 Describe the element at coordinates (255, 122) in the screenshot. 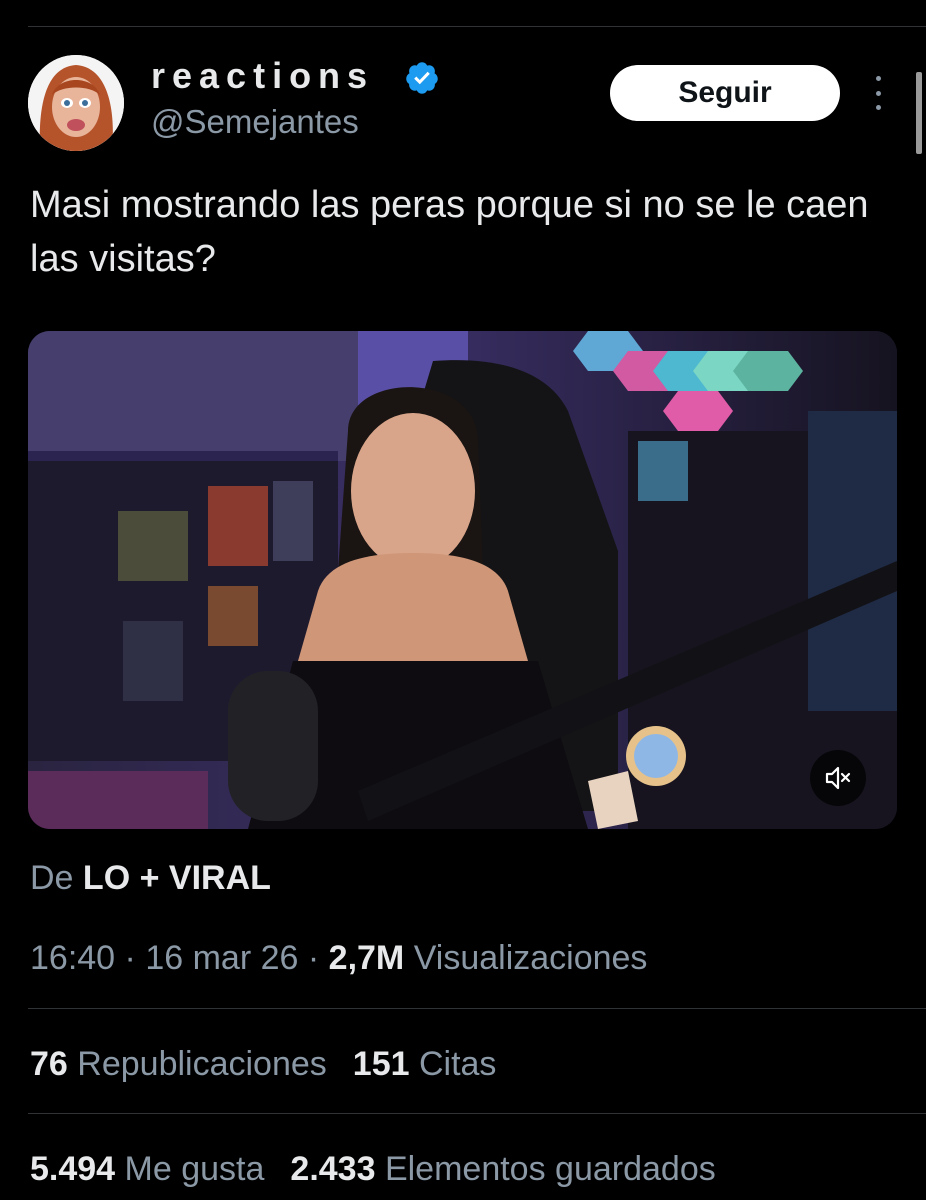

I see `handle: @Semejantes` at that location.